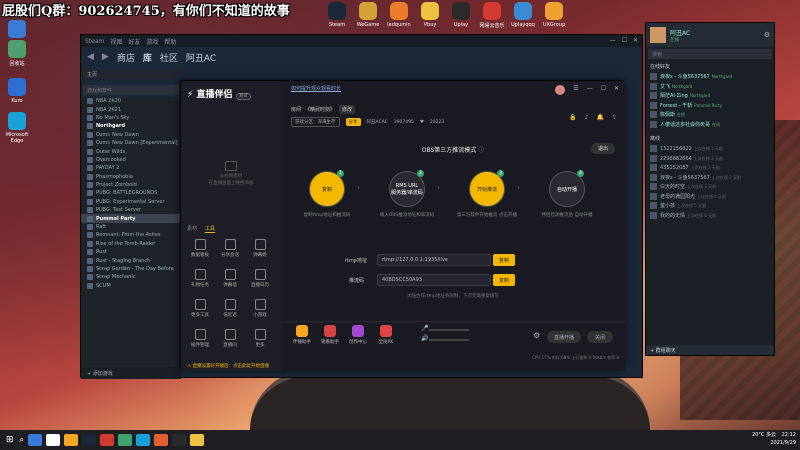 Image resolution: width=800 pixels, height=450 pixels. What do you see at coordinates (599, 117) in the screenshot?
I see `bell-icon: 🔔` at bounding box center [599, 117].